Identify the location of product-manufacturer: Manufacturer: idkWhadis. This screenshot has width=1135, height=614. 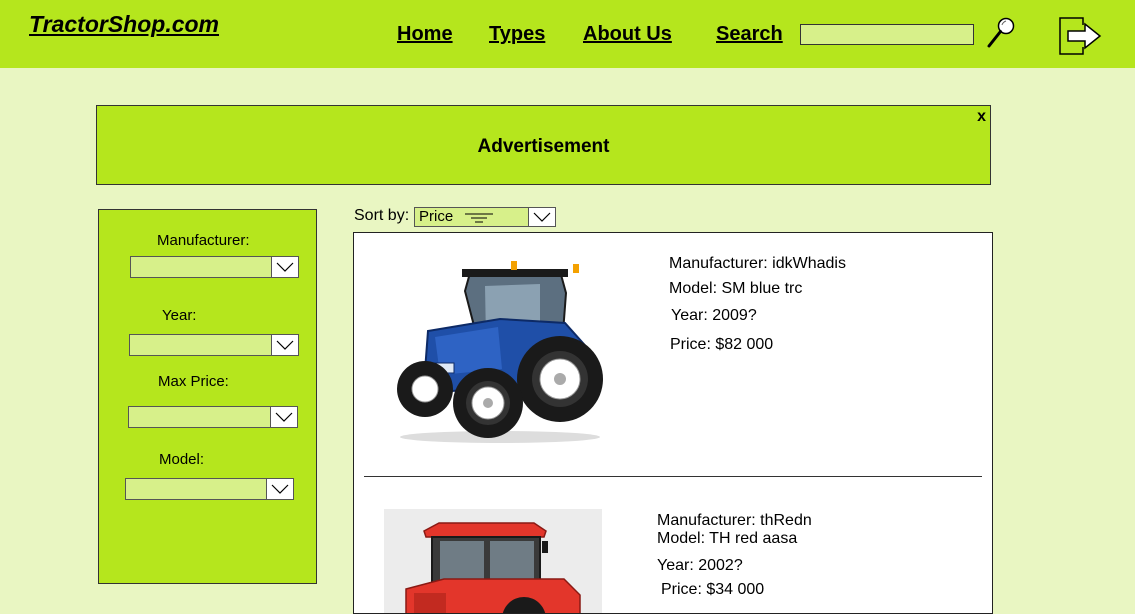
(757, 263).